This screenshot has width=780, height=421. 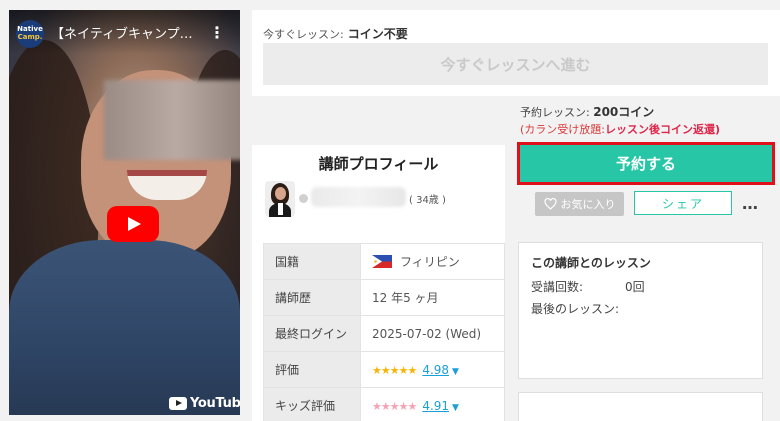 I want to click on philippines-flag-icon, so click(x=382, y=261).